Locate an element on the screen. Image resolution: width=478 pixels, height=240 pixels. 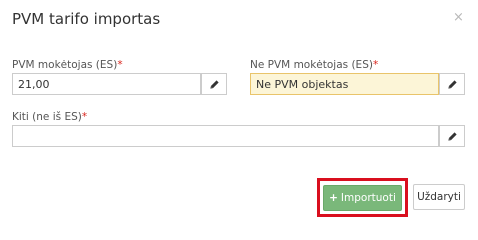
non-pvm-payer-label: Ne PVM mokėtojas (ES)* is located at coordinates (314, 65).